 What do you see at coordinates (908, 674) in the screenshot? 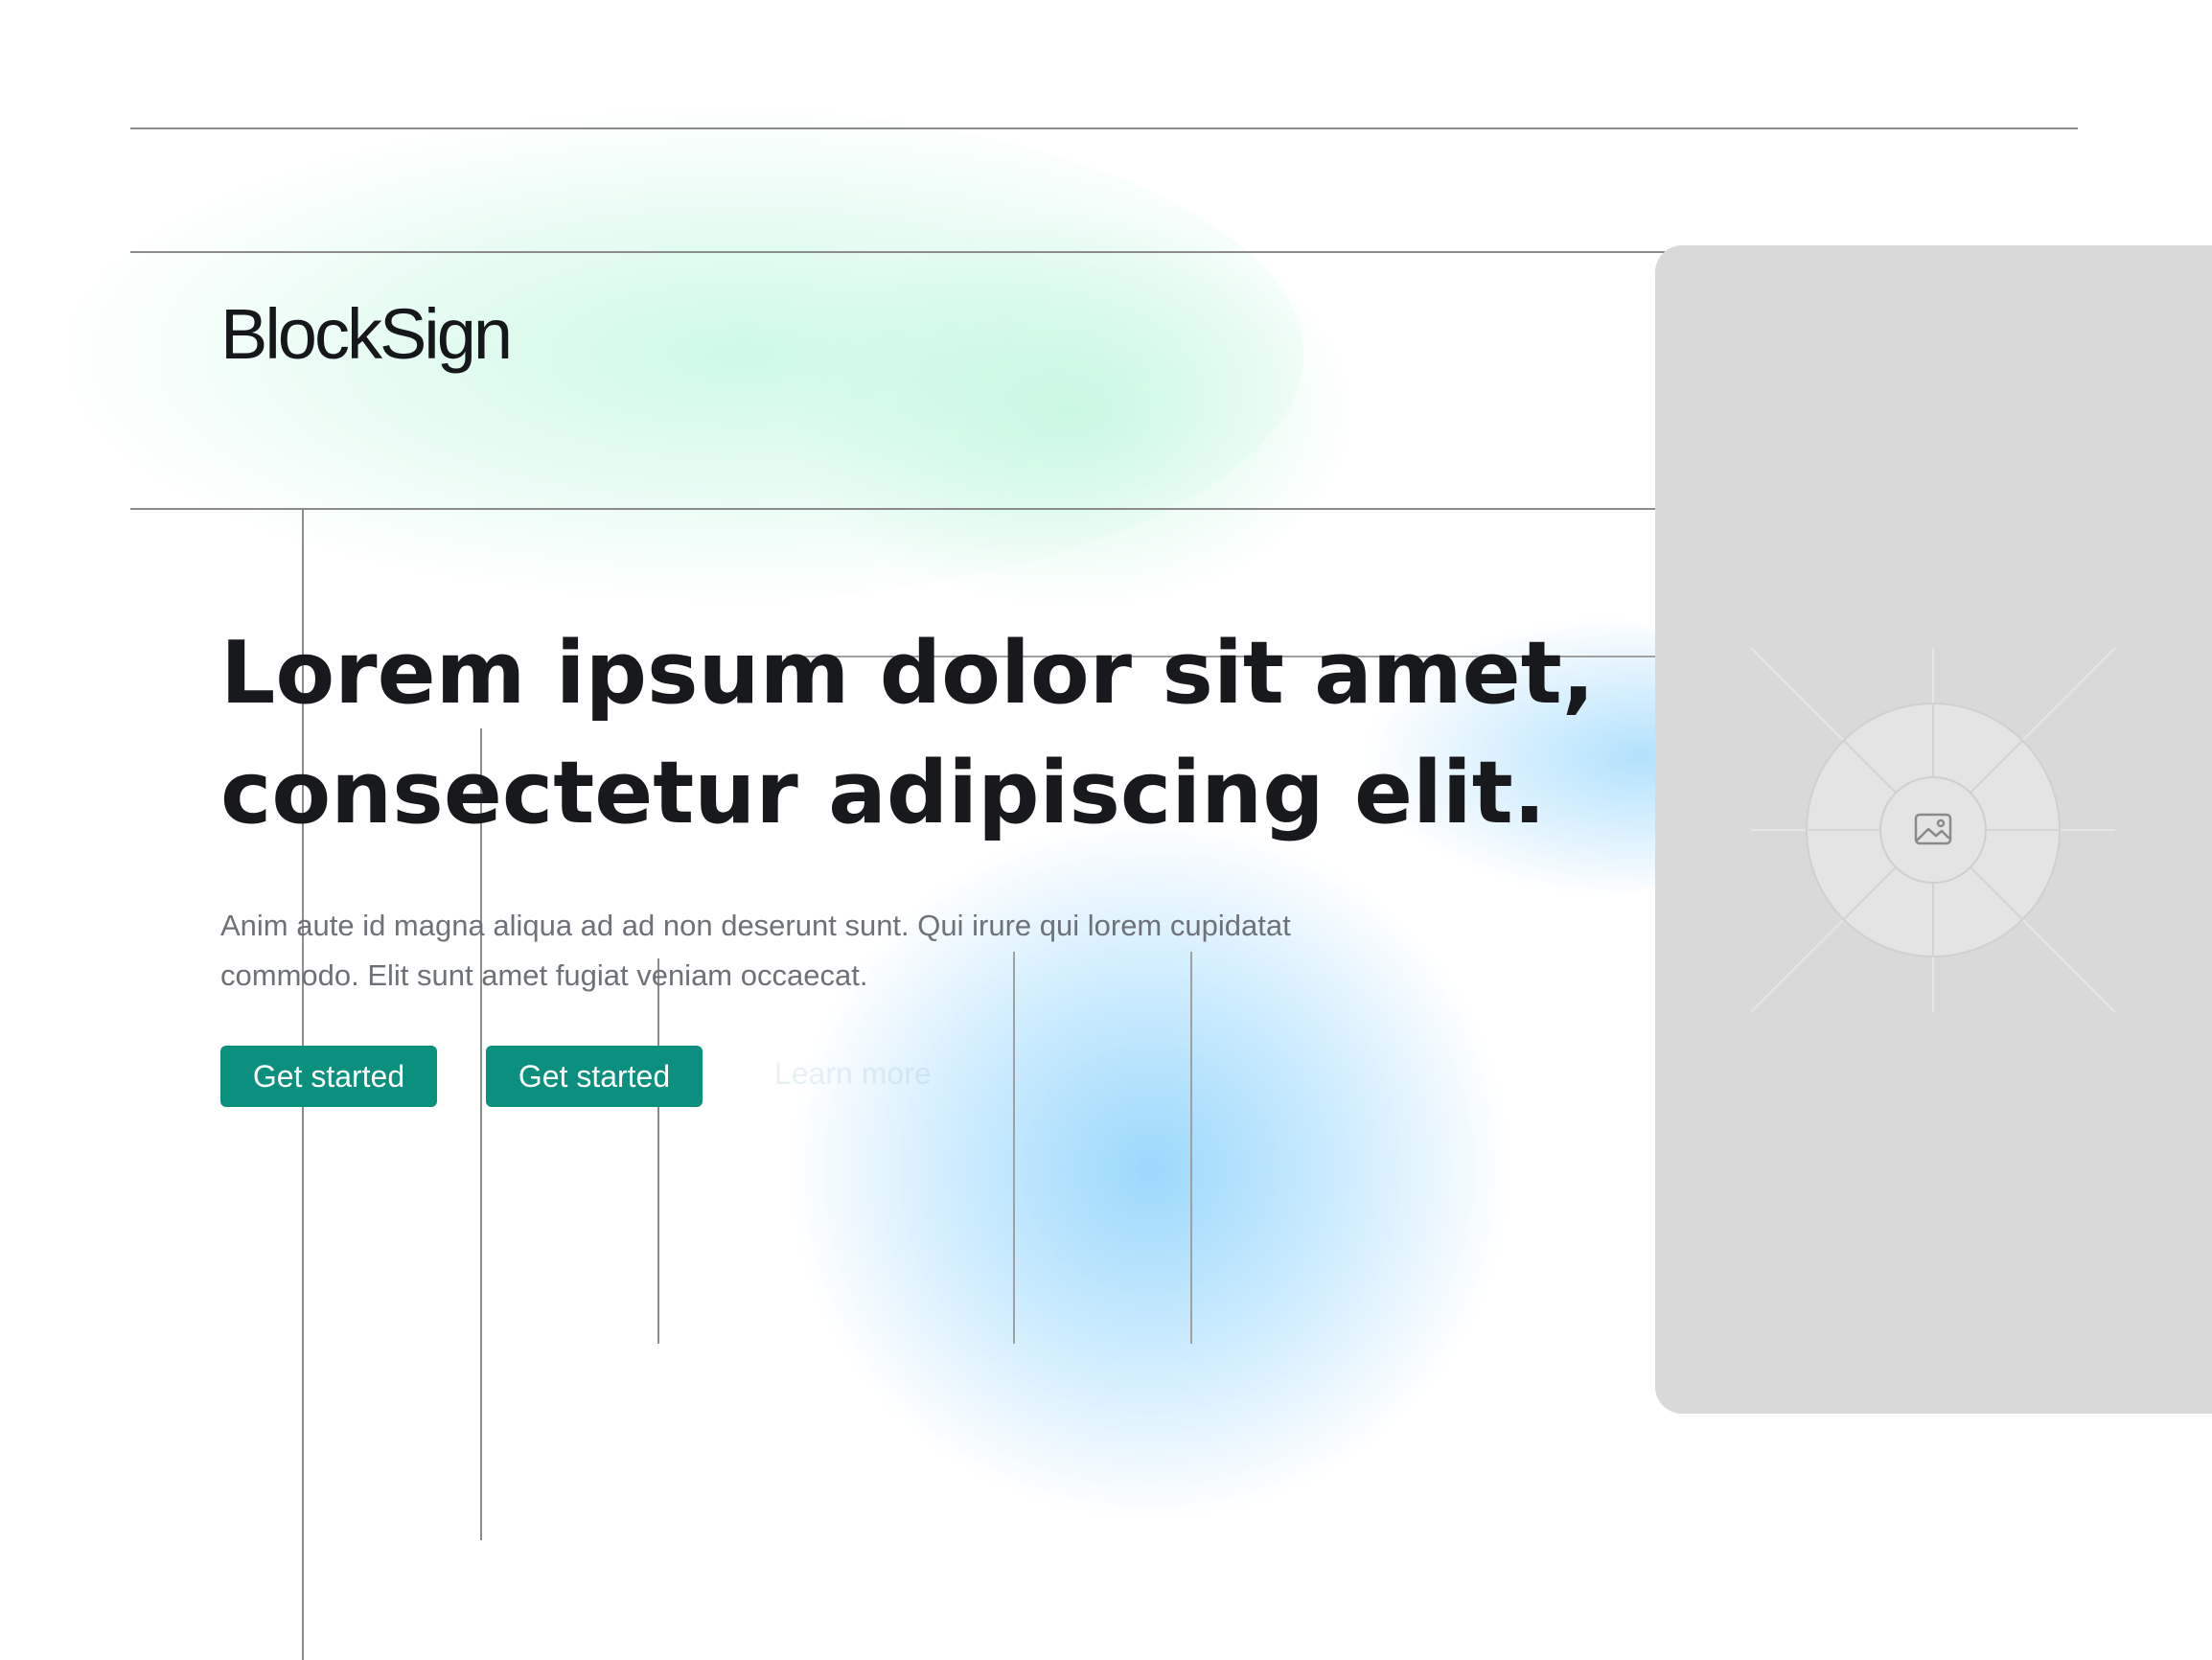
I see `hero-title-line-1: Lorem ipsum dolor sit amet,` at bounding box center [908, 674].